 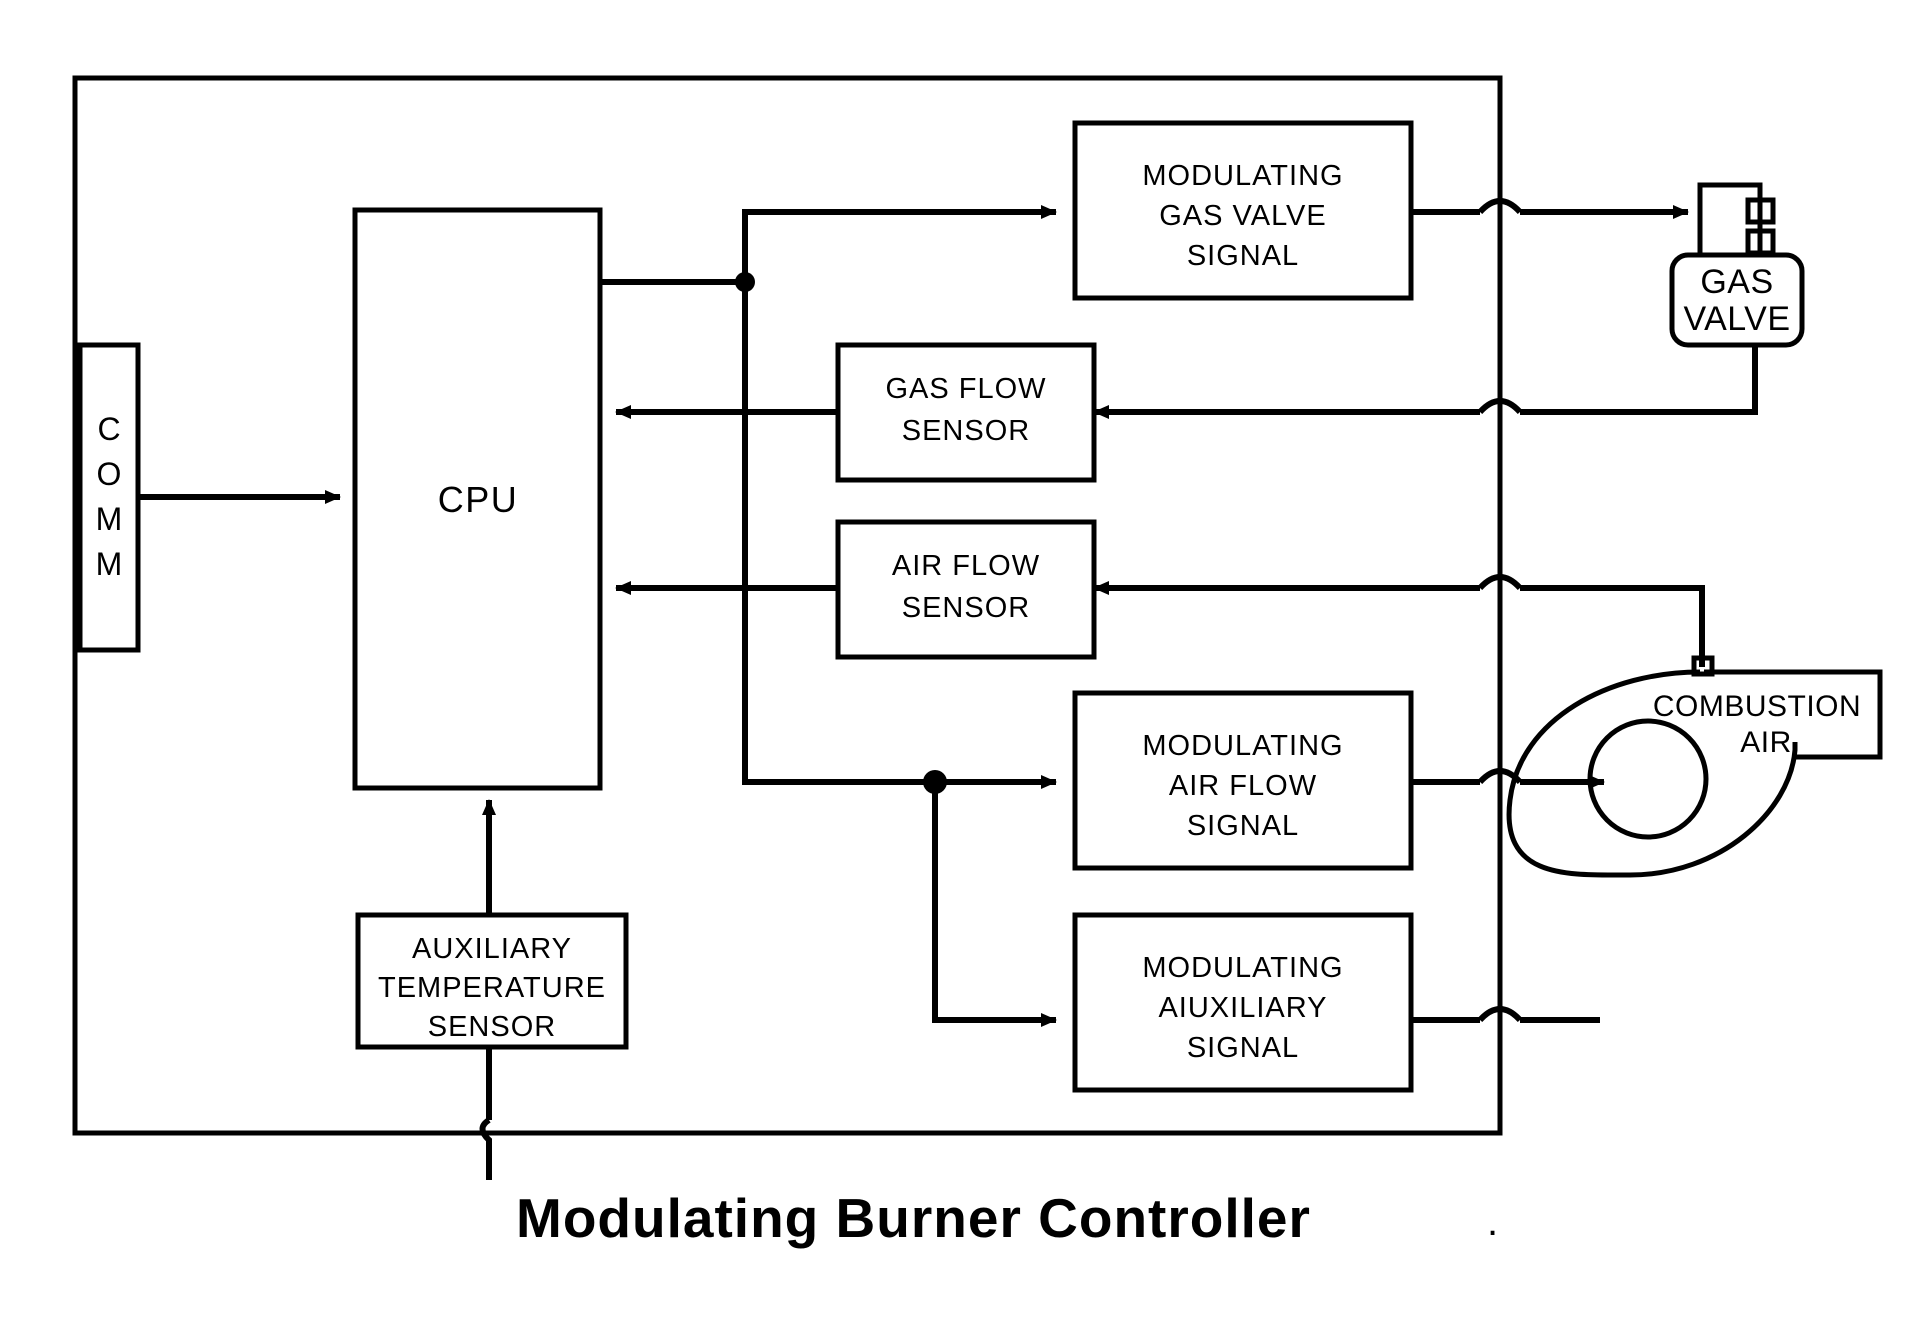 What do you see at coordinates (966, 412) in the screenshot?
I see `block-gas-flow-sensor: GAS FLOW SENSOR` at bounding box center [966, 412].